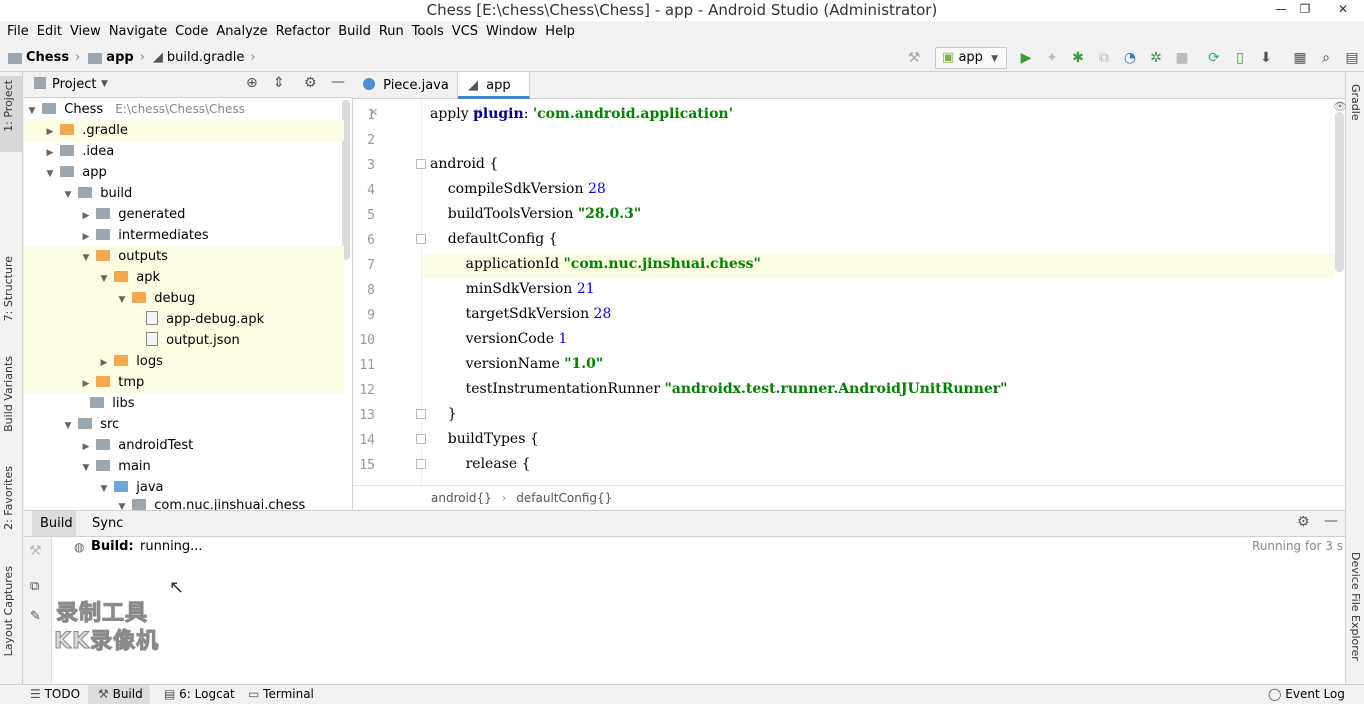 This screenshot has width=1364, height=704. Describe the element at coordinates (85, 32) in the screenshot. I see `menu-view: View` at that location.